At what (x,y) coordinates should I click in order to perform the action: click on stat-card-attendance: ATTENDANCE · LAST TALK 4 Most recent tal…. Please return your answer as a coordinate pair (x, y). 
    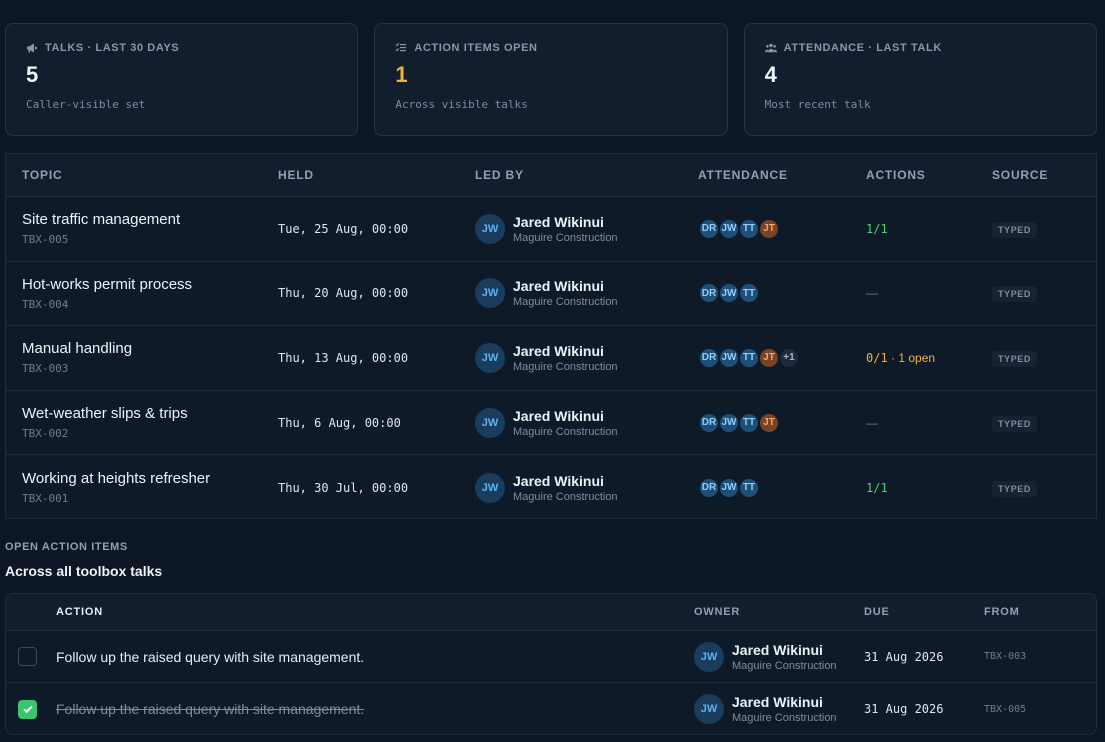
    Looking at the image, I should click on (920, 79).